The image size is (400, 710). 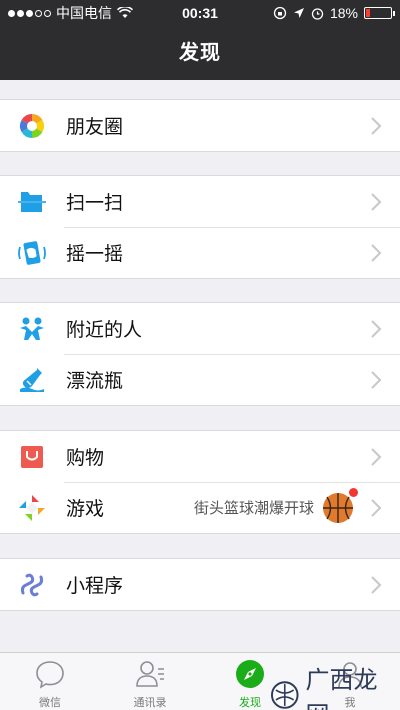 I want to click on rotation-lock-icon, so click(x=280, y=13).